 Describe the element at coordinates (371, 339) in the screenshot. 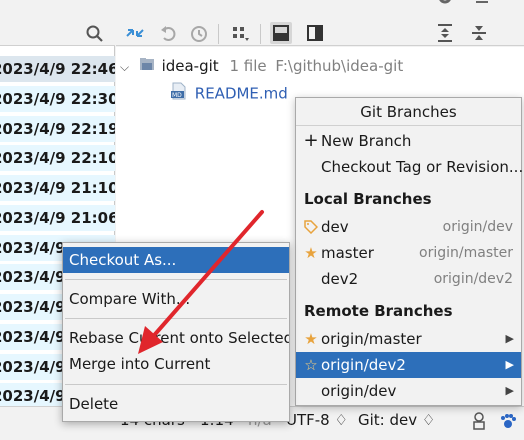

I see `branch-name: origin/master` at that location.